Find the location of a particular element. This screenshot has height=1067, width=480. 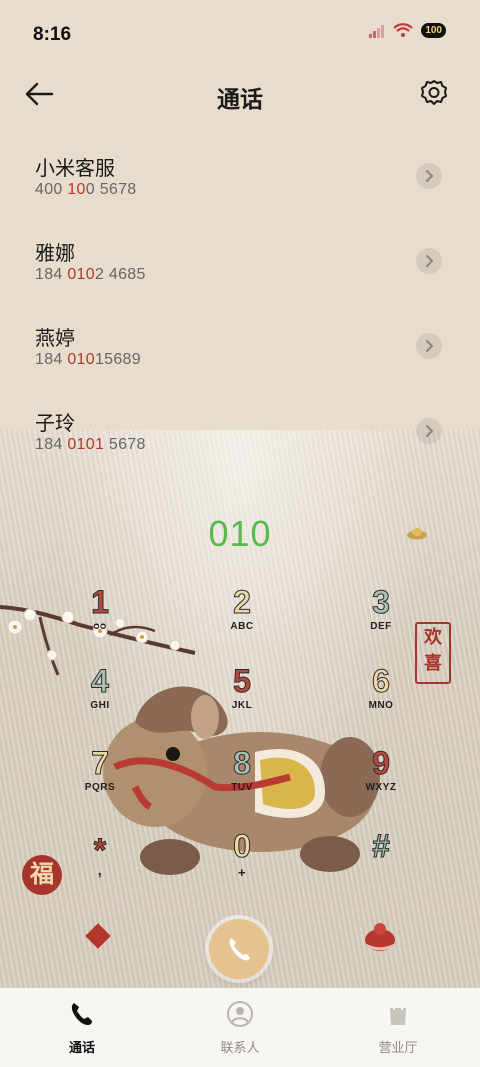

call-item: 雅娜 184 0102 4685 is located at coordinates (240, 267).